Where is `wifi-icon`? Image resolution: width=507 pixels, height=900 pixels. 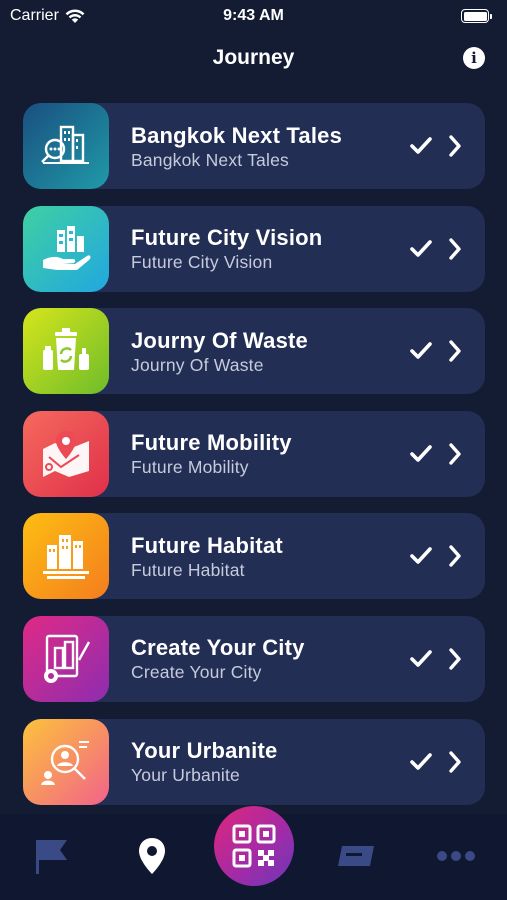 wifi-icon is located at coordinates (75, 16).